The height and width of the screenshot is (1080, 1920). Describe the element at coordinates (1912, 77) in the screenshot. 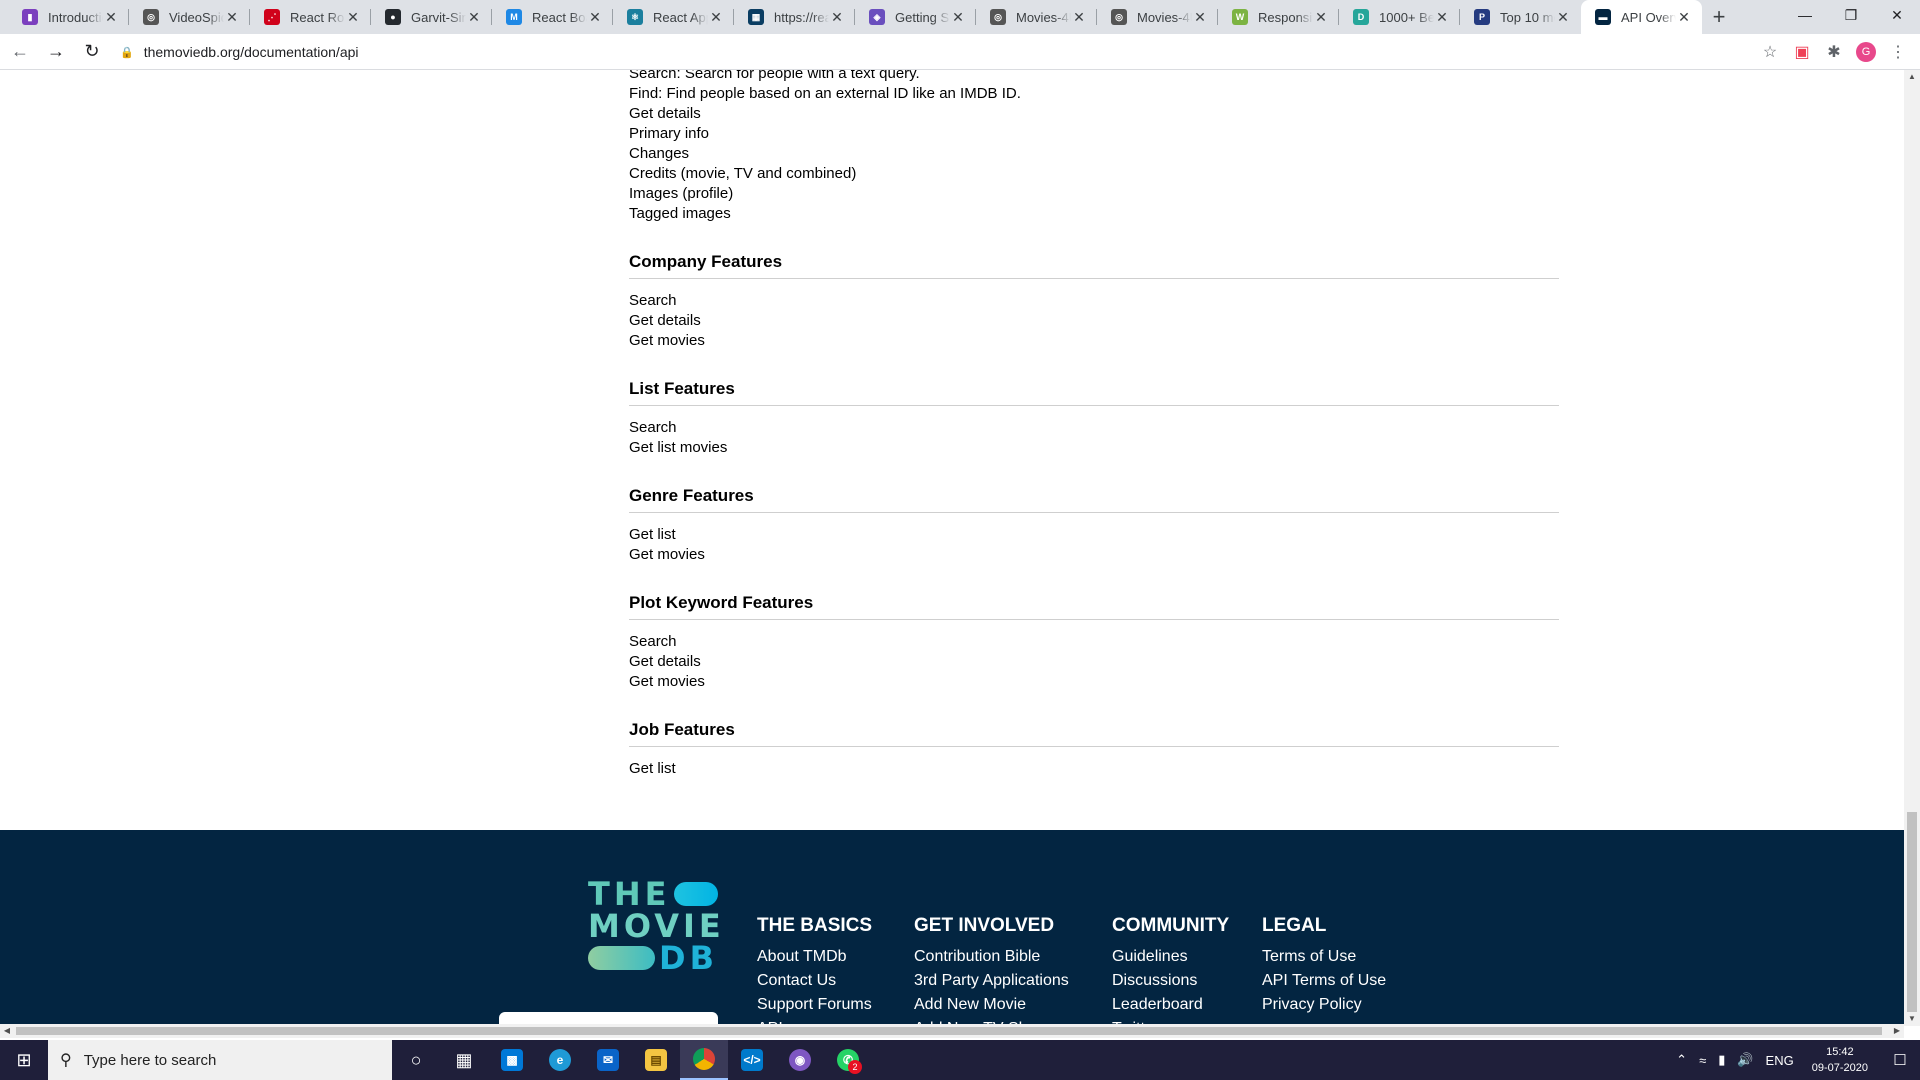

I see `scroll-up-arrow-icon: ▲` at that location.